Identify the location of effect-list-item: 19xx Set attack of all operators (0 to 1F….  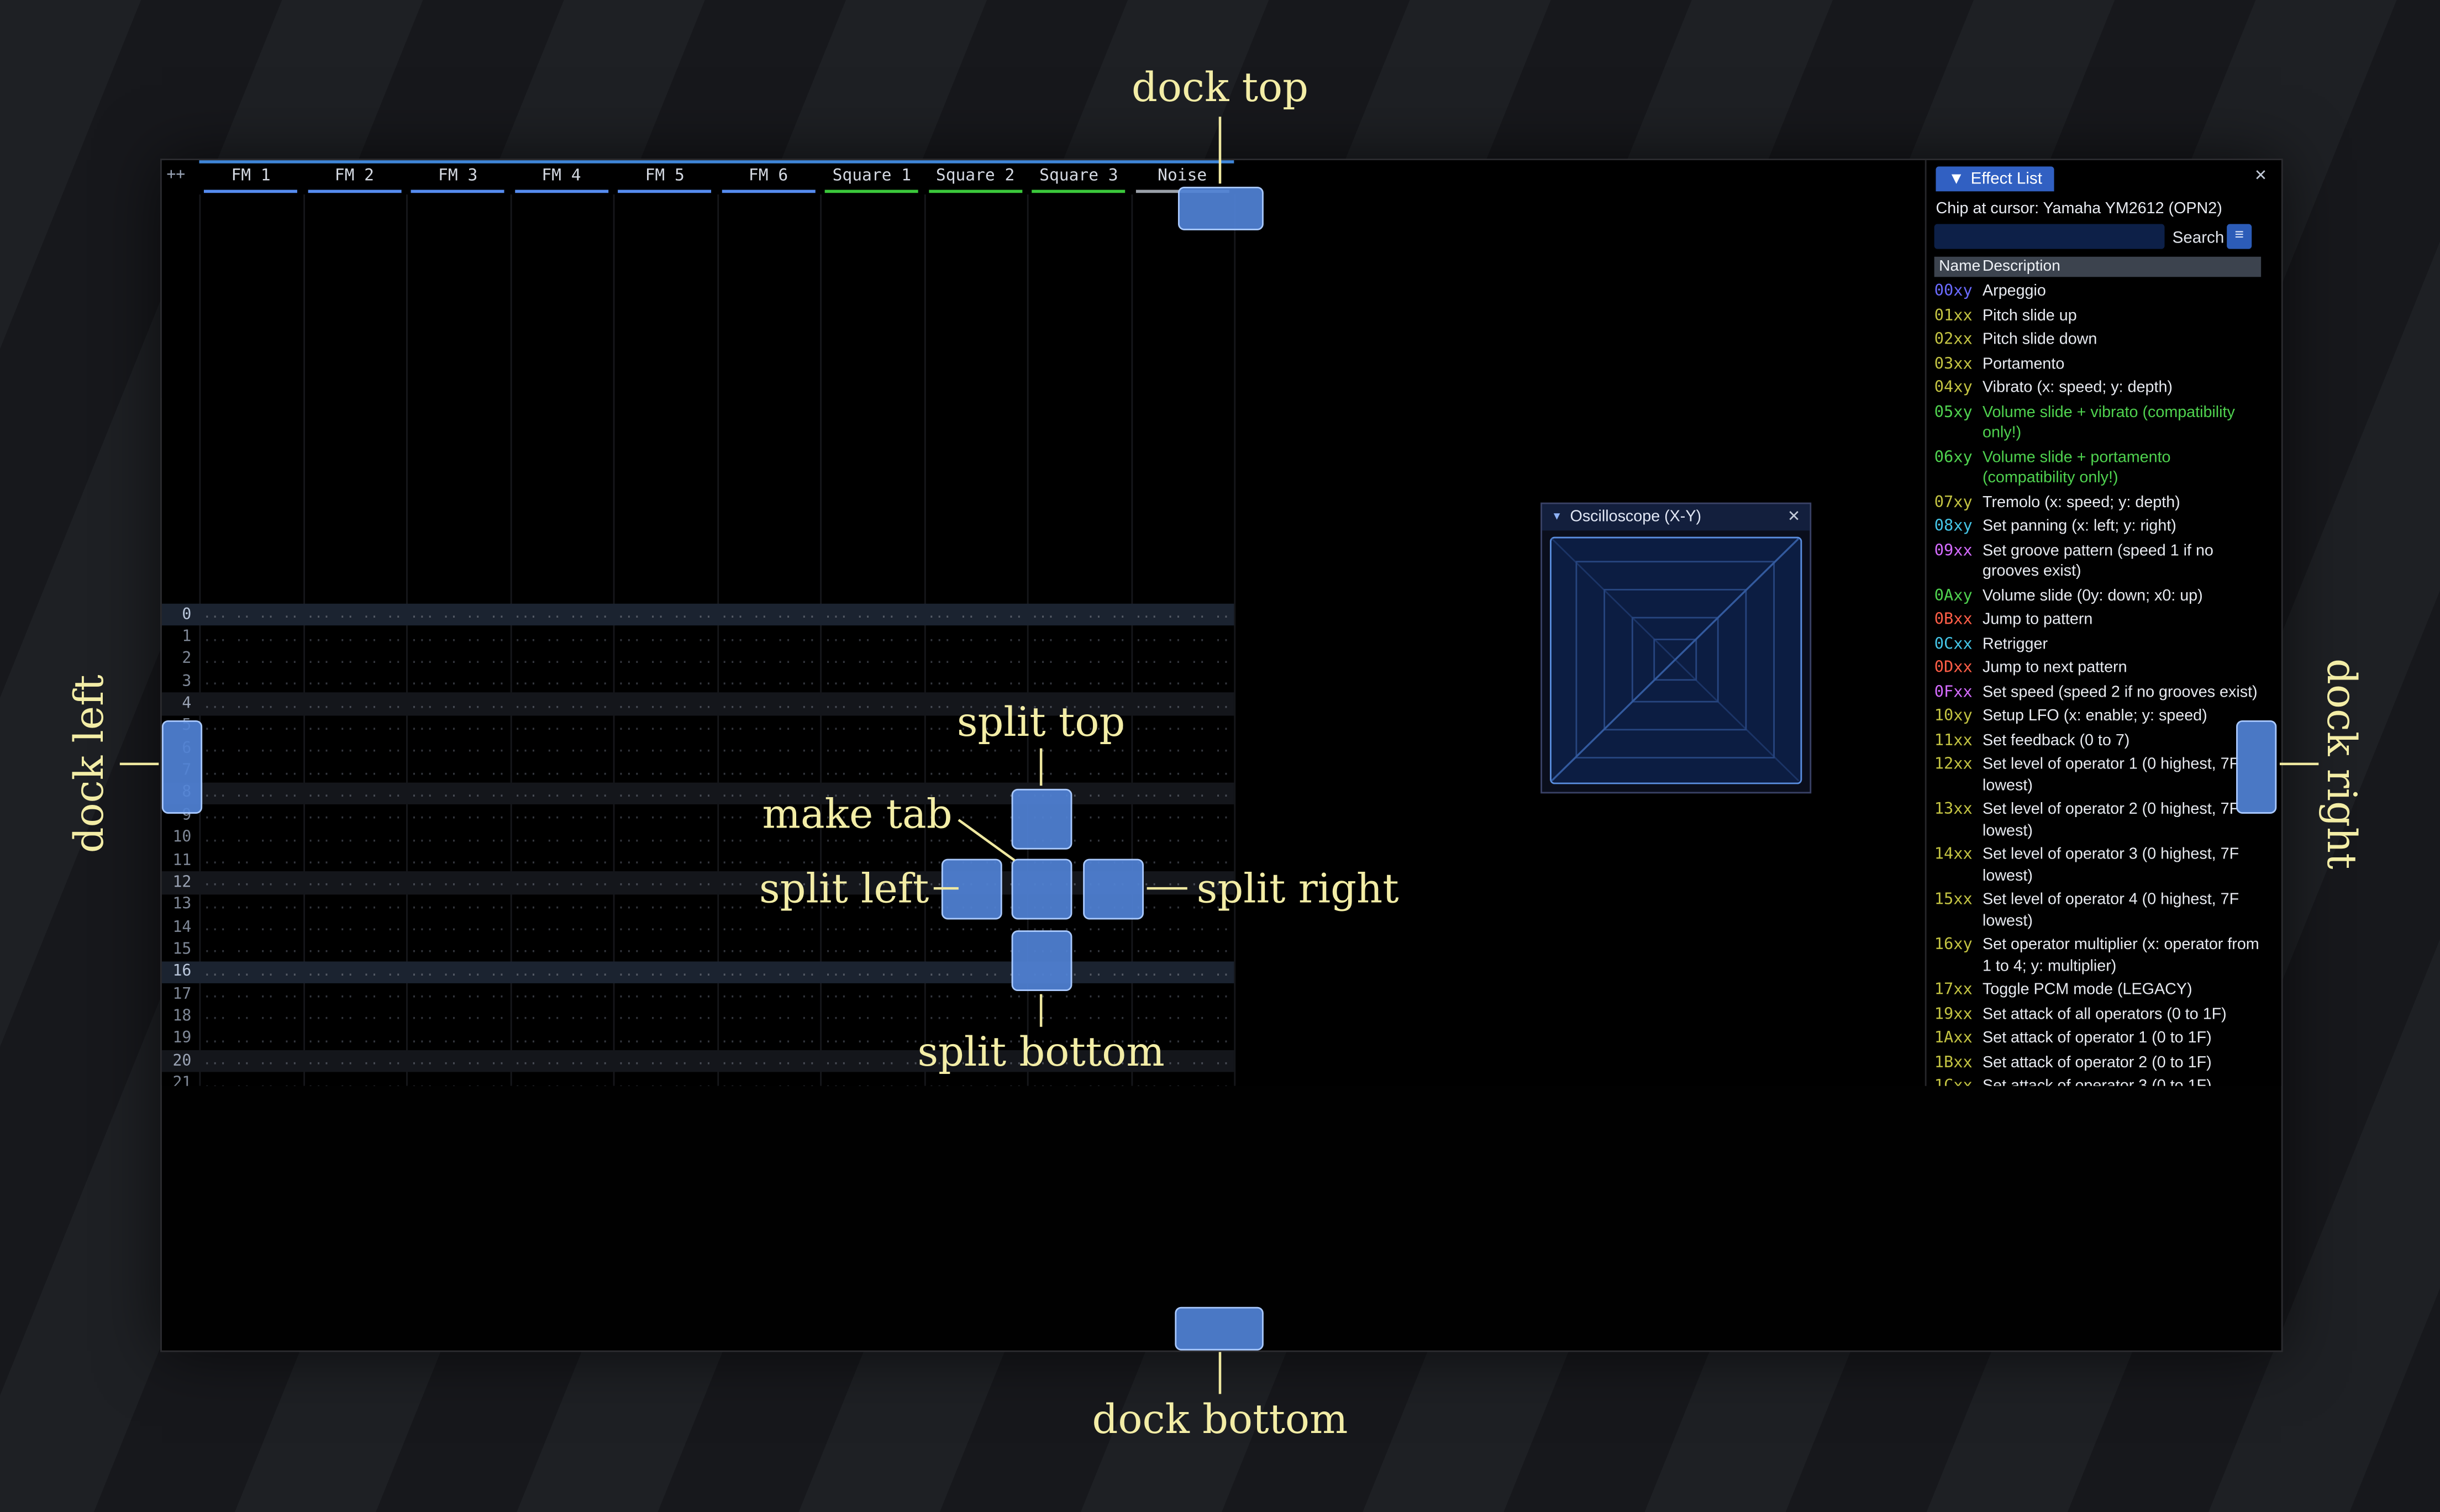
(2101, 1015).